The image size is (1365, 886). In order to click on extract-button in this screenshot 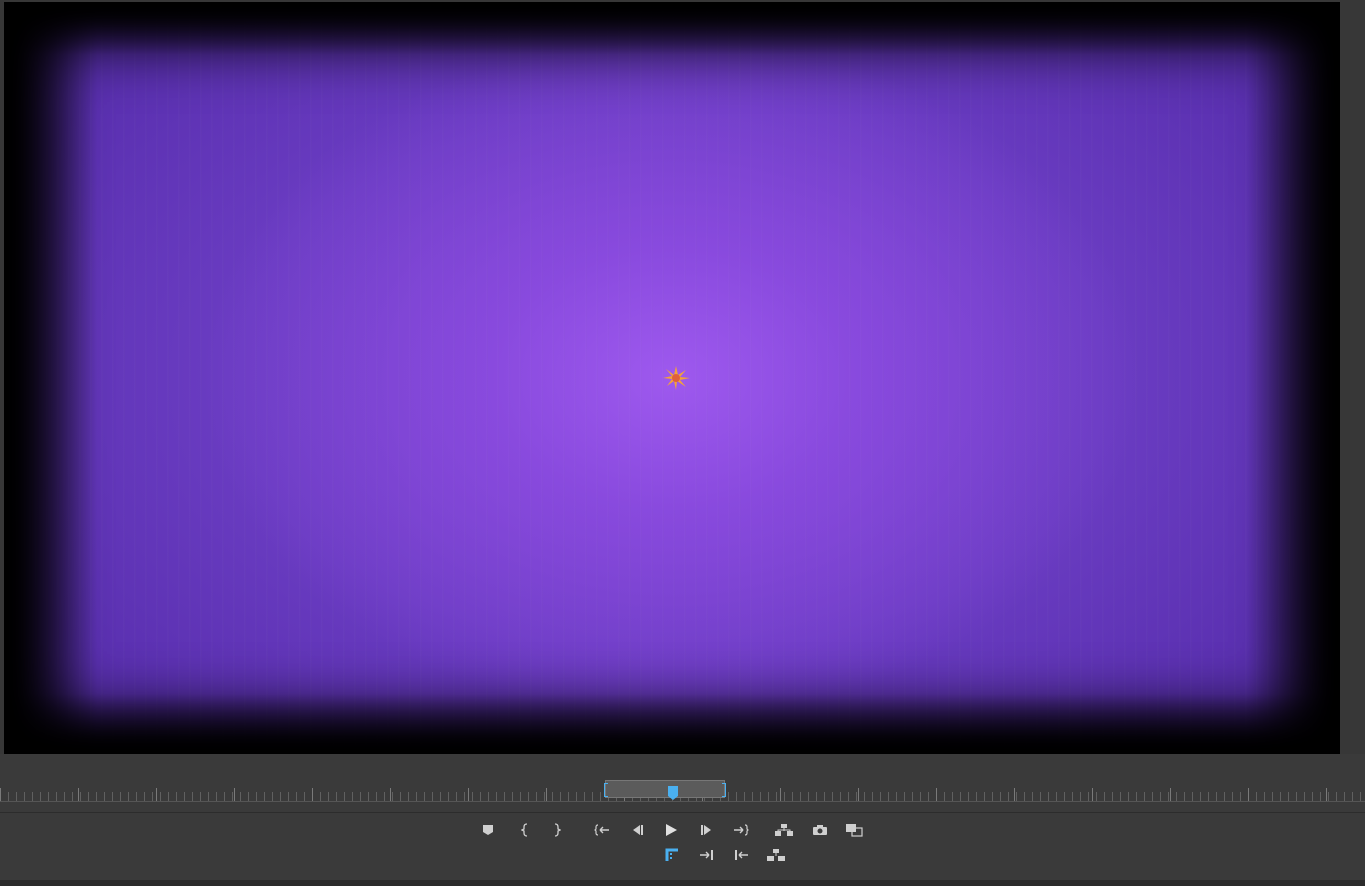, I will do `click(776, 855)`.